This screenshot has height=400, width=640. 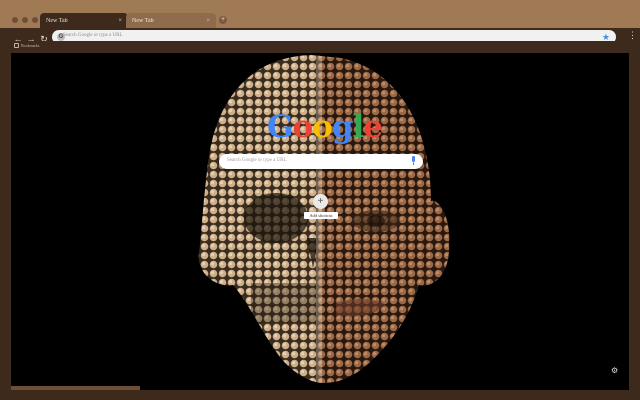 I want to click on new-tab-button: +, so click(x=223, y=20).